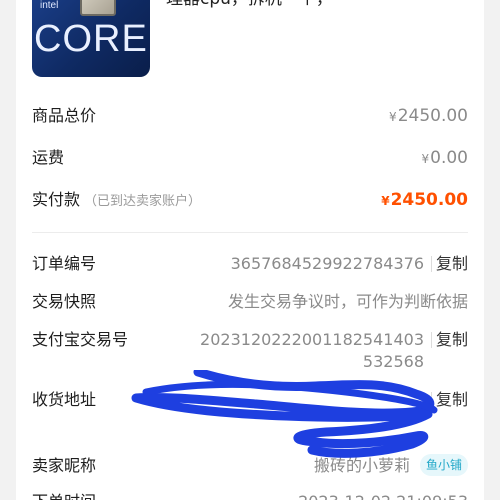  I want to click on paid-label: 实付款 （已到达卖家账户）, so click(117, 199).